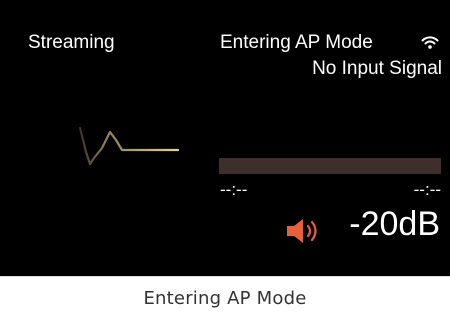 The width and height of the screenshot is (450, 320). What do you see at coordinates (302, 231) in the screenshot?
I see `volume-icon` at bounding box center [302, 231].